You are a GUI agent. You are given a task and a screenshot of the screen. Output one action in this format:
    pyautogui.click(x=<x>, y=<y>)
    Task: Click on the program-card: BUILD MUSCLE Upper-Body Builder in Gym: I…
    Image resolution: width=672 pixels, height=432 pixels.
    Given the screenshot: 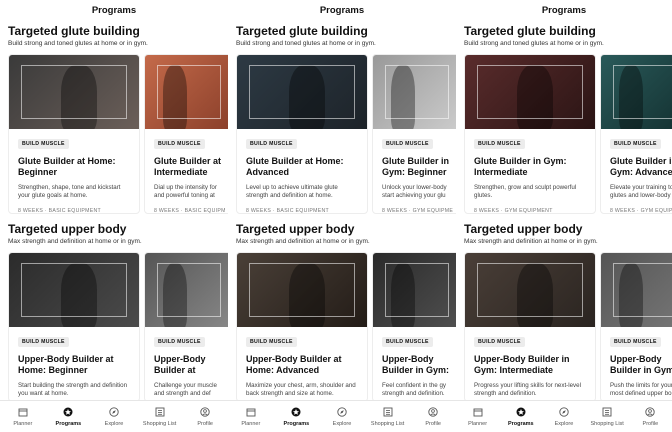 What is the action you would take?
    pyautogui.click(x=530, y=327)
    